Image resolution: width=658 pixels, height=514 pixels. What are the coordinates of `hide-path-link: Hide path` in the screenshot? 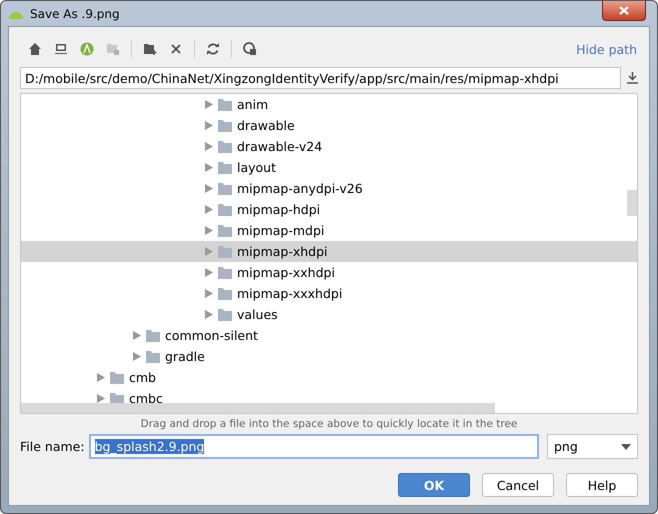 It's located at (606, 49).